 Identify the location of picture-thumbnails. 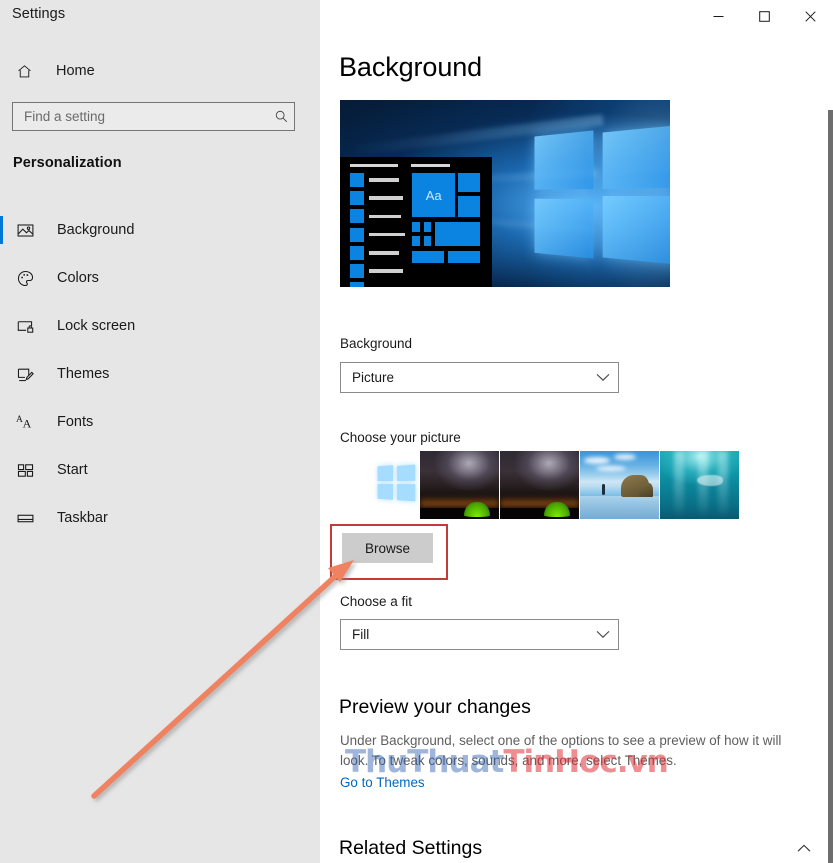
(540, 485).